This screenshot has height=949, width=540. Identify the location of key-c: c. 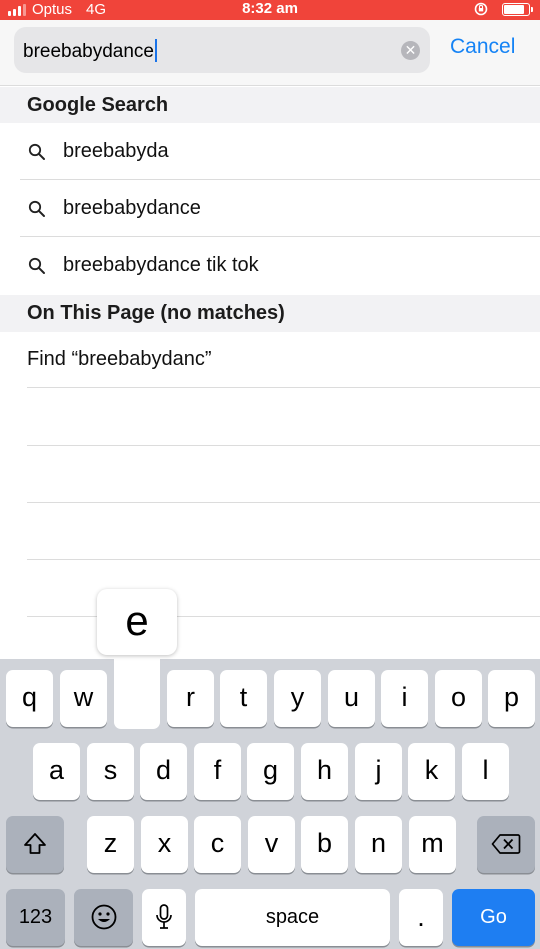
(217, 844).